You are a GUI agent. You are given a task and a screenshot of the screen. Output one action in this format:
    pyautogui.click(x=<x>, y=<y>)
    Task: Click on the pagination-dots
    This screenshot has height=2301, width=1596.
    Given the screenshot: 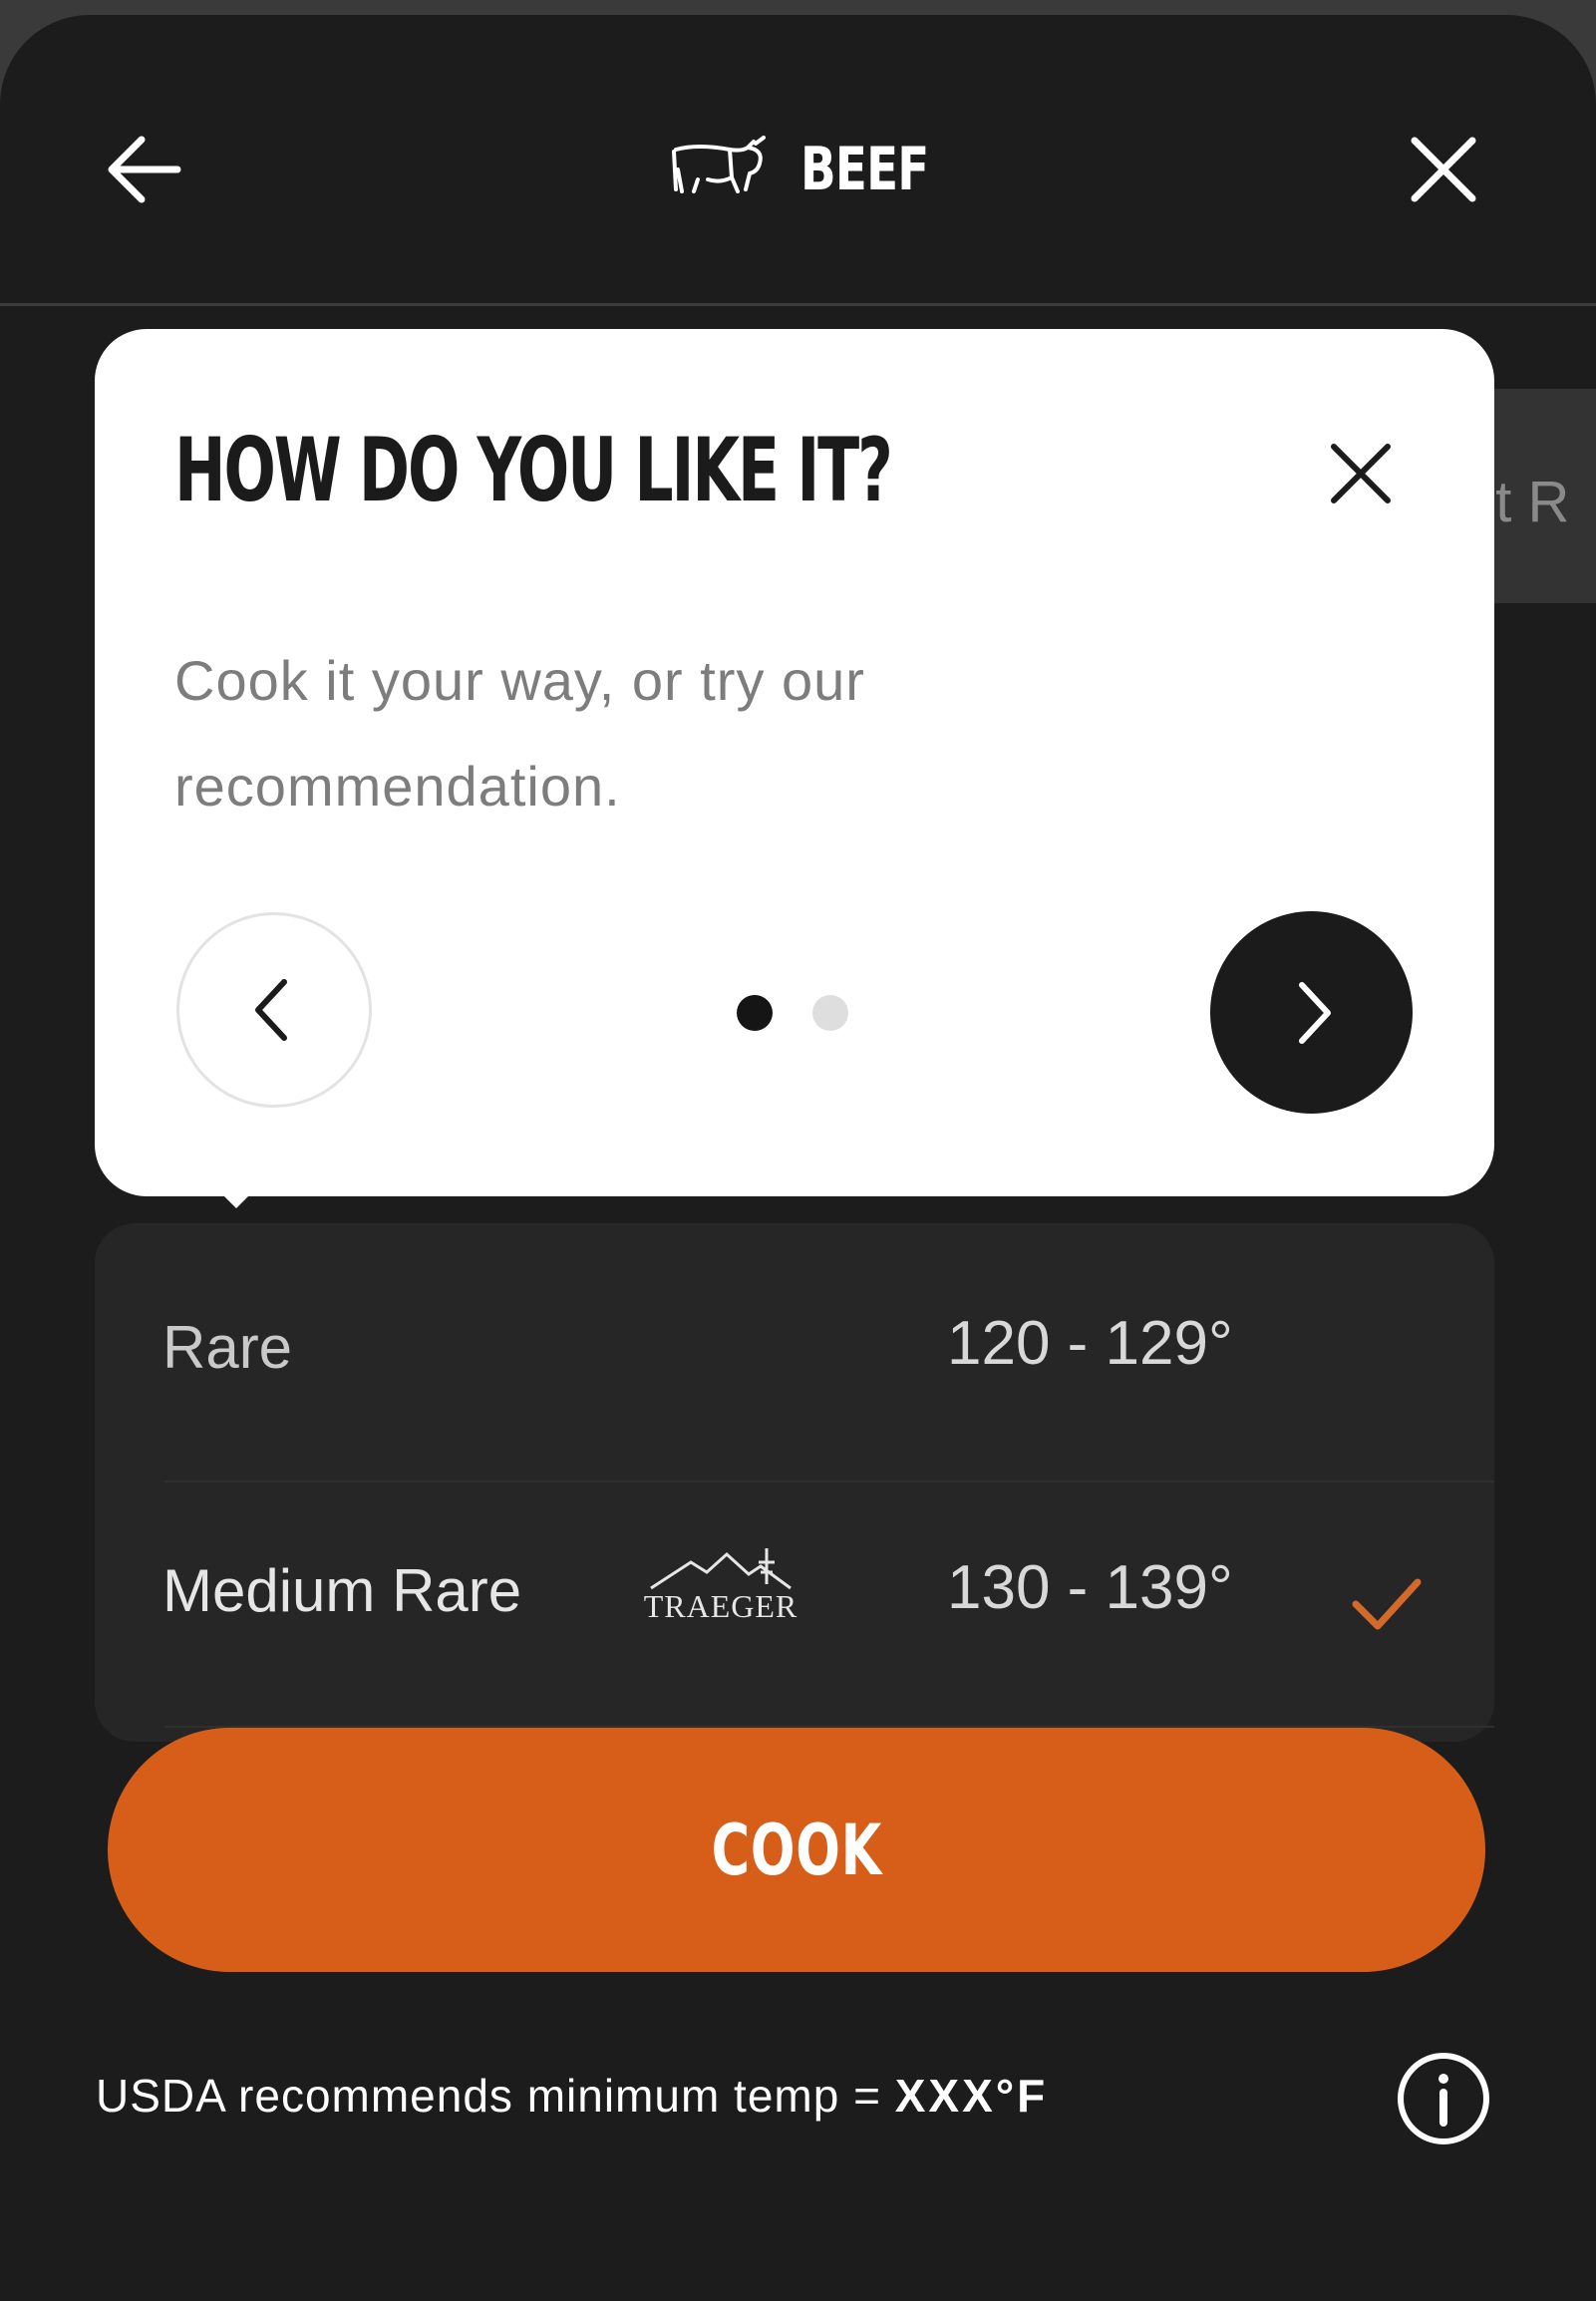 What is the action you would take?
    pyautogui.click(x=792, y=1013)
    